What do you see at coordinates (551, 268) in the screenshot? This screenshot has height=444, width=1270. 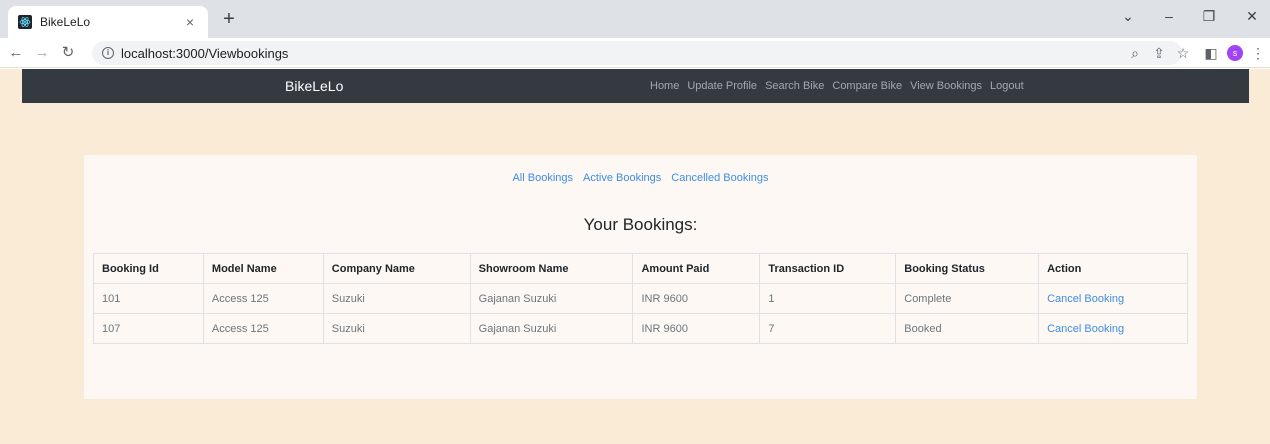 I see `column-header: Showroom Name` at bounding box center [551, 268].